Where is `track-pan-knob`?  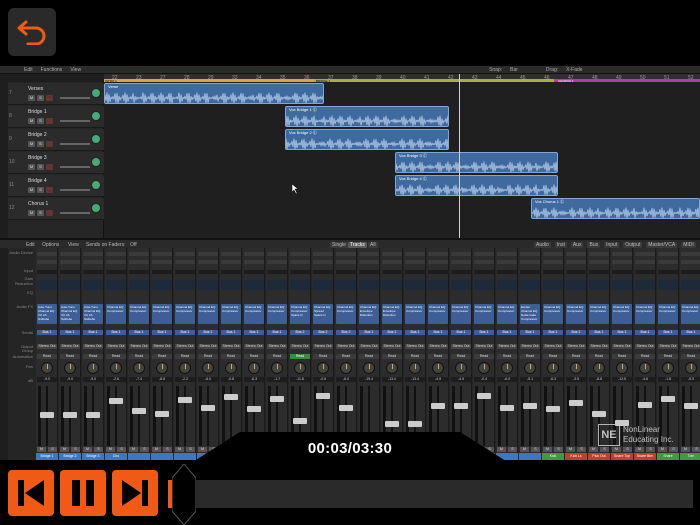 track-pan-knob is located at coordinates (96, 93).